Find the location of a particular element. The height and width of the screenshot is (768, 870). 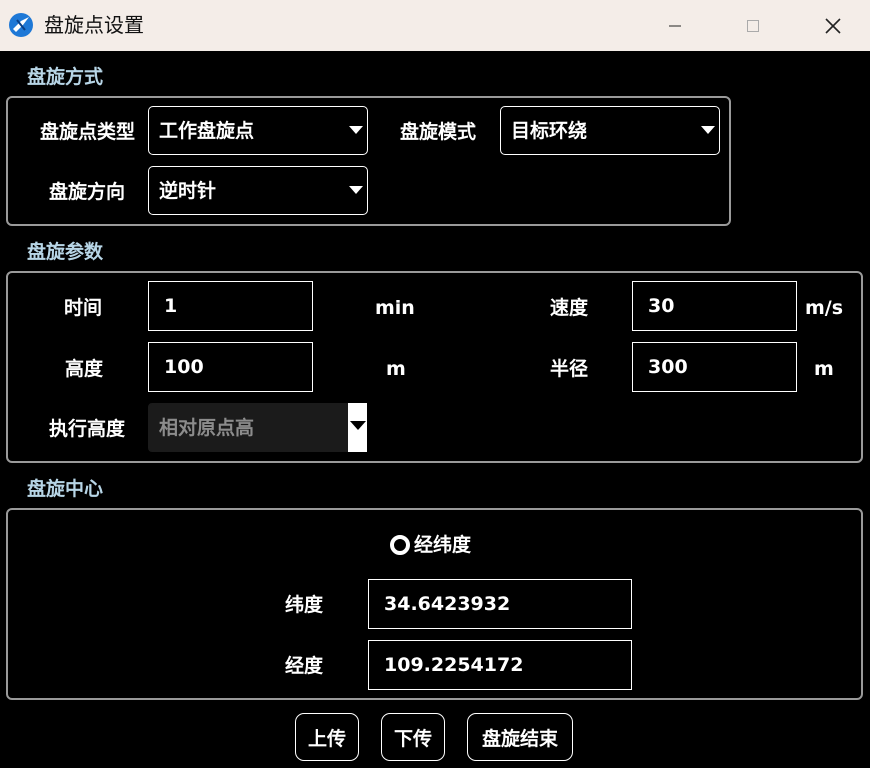

time-input: 1 is located at coordinates (230, 306).